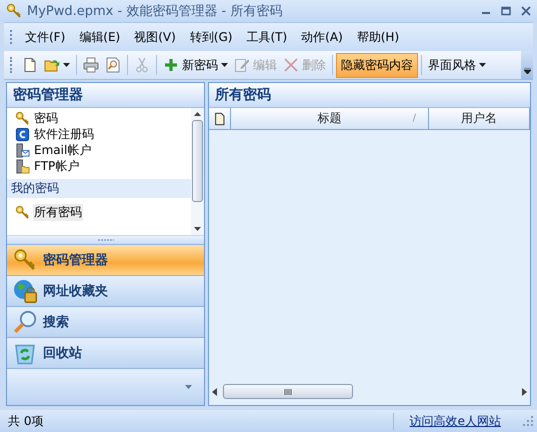 This screenshot has height=432, width=537. I want to click on nav-button: 网址收藏夹, so click(105, 290).